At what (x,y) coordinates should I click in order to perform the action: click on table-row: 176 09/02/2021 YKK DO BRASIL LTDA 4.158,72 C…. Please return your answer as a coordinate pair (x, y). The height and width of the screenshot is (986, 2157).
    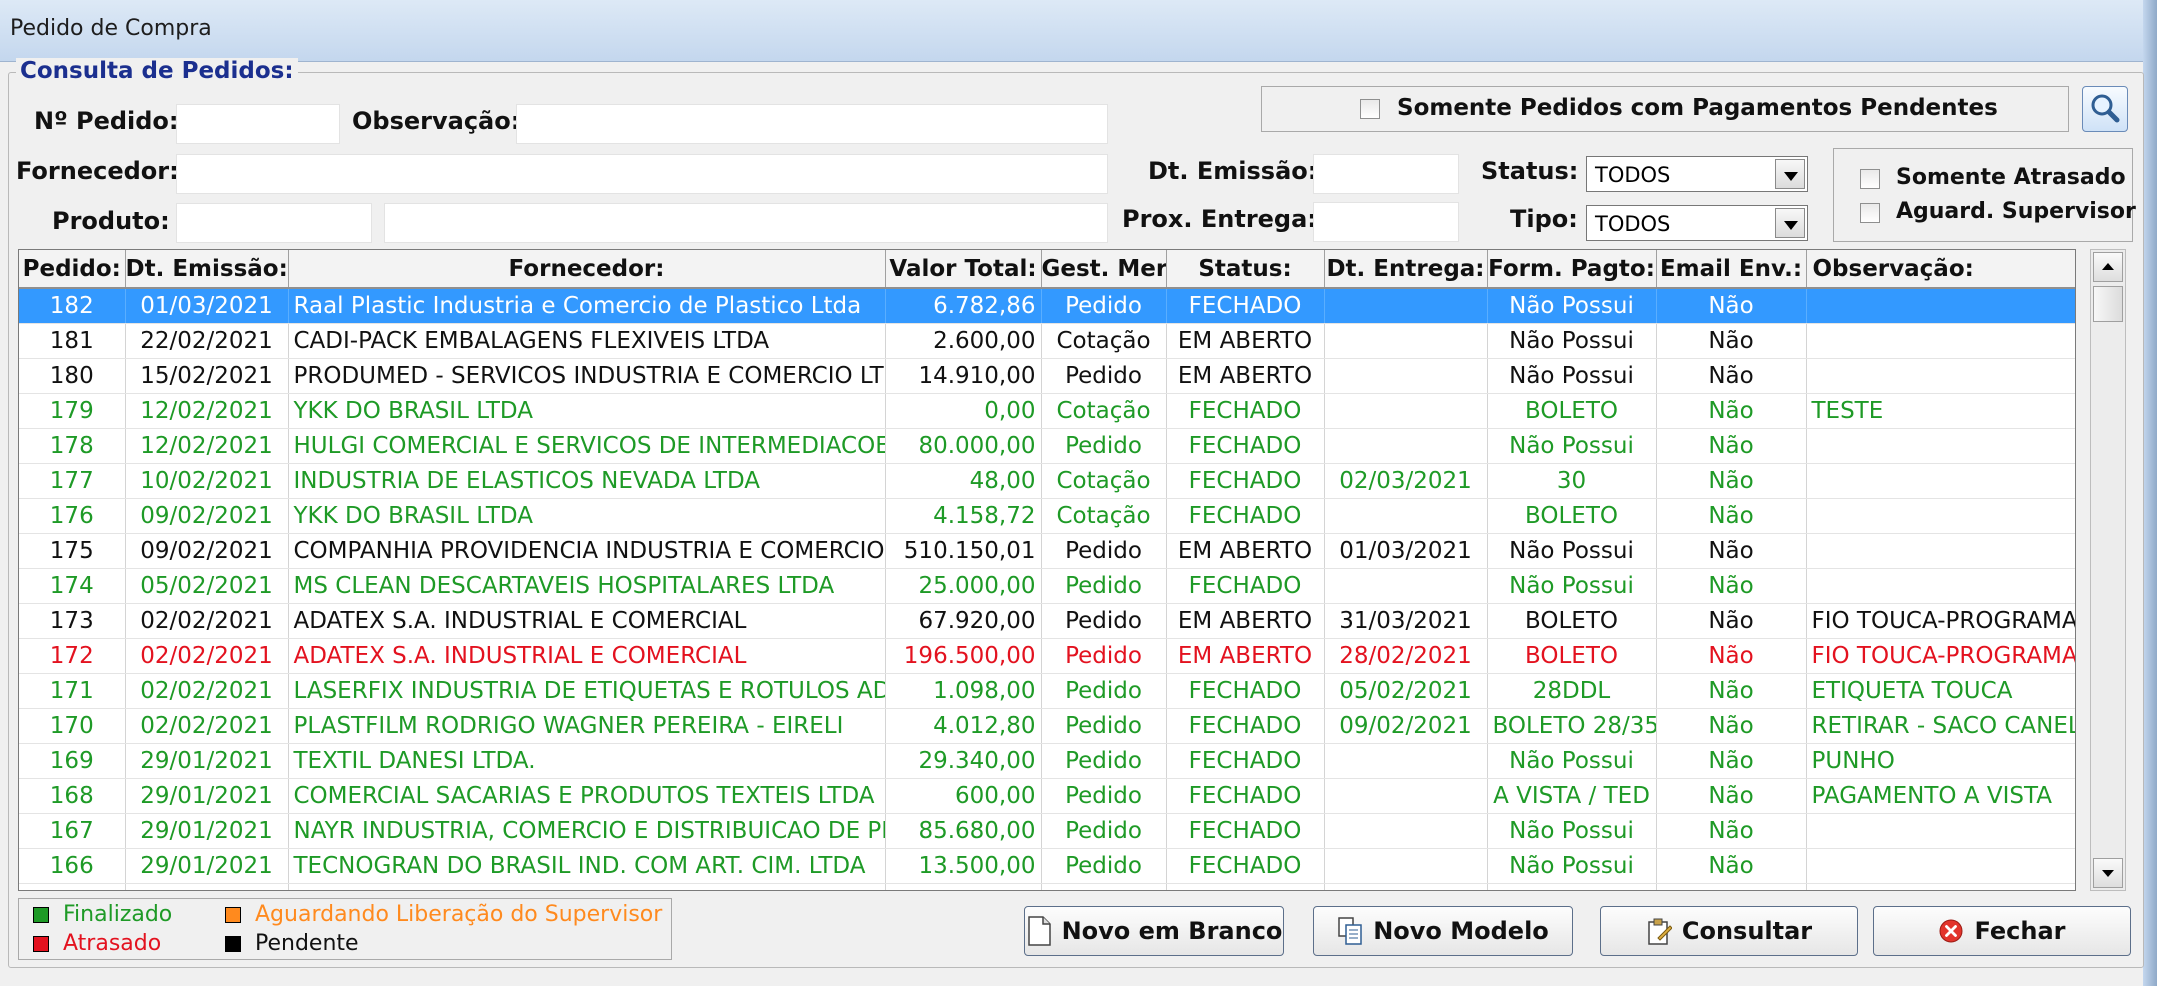
    Looking at the image, I should click on (1047, 516).